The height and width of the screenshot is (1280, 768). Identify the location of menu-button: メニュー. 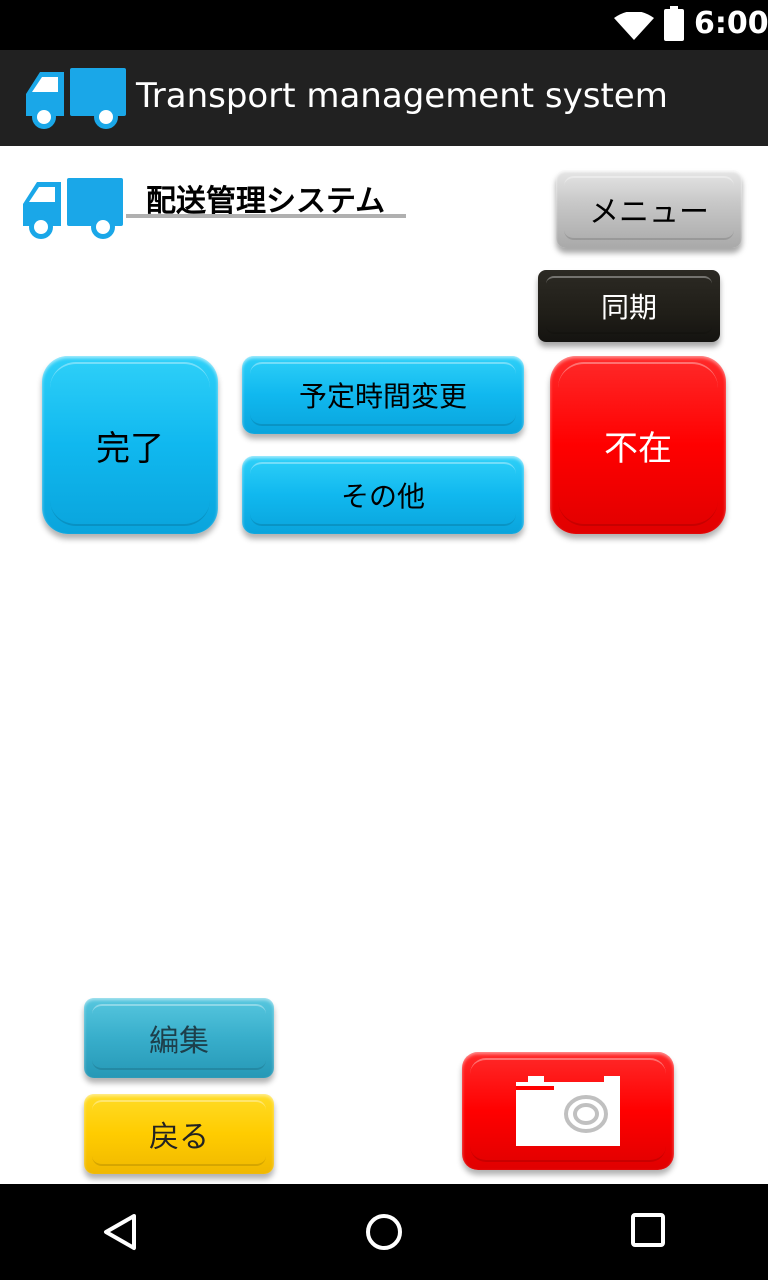
(649, 209).